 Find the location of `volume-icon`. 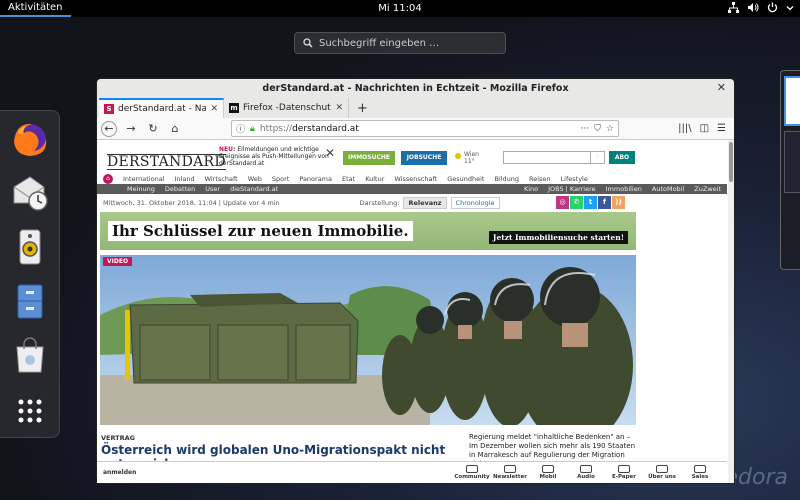

volume-icon is located at coordinates (753, 7).